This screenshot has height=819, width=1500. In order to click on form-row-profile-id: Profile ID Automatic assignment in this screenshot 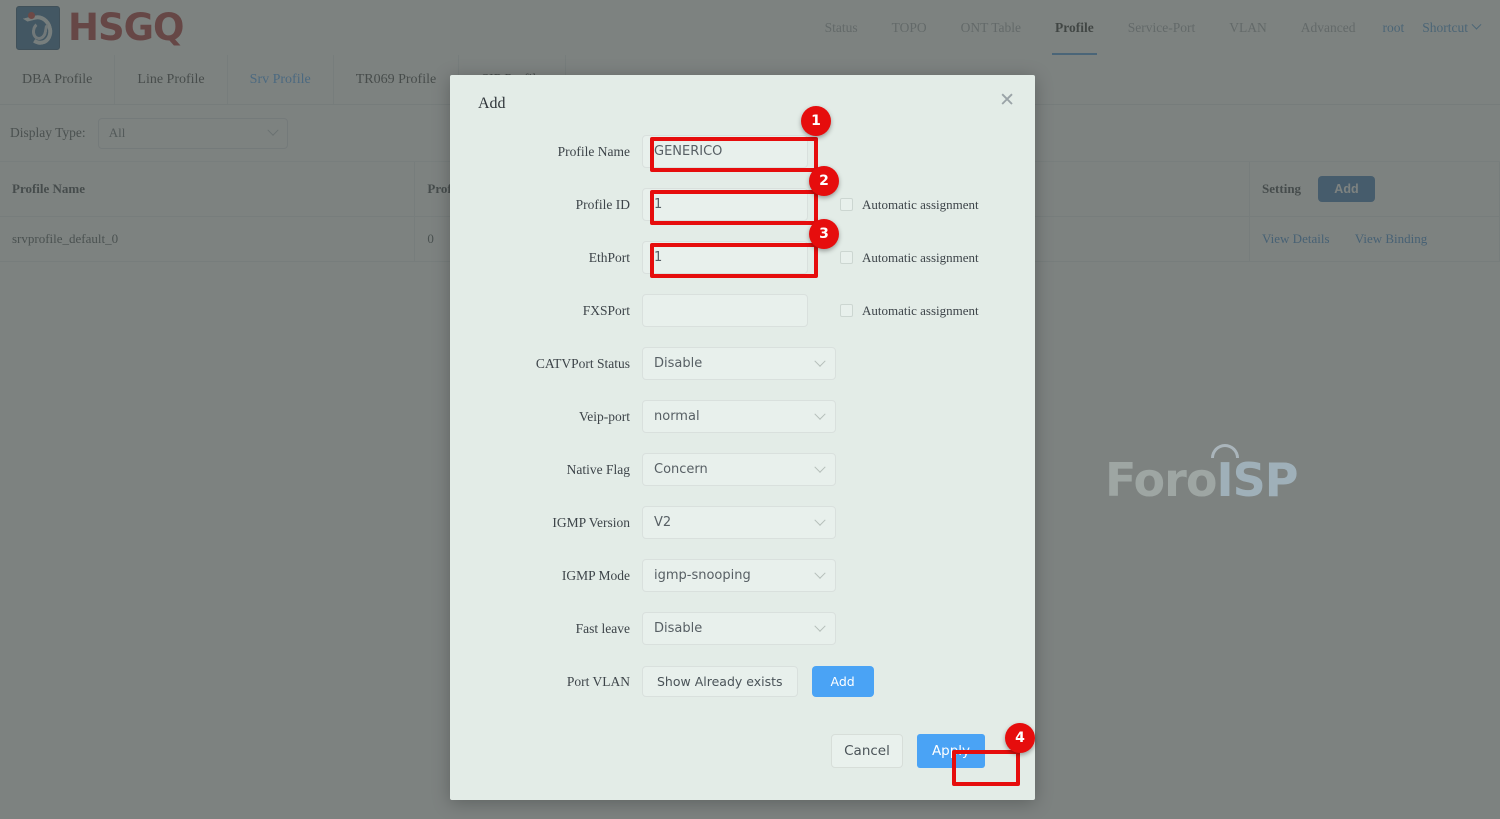, I will do `click(742, 204)`.